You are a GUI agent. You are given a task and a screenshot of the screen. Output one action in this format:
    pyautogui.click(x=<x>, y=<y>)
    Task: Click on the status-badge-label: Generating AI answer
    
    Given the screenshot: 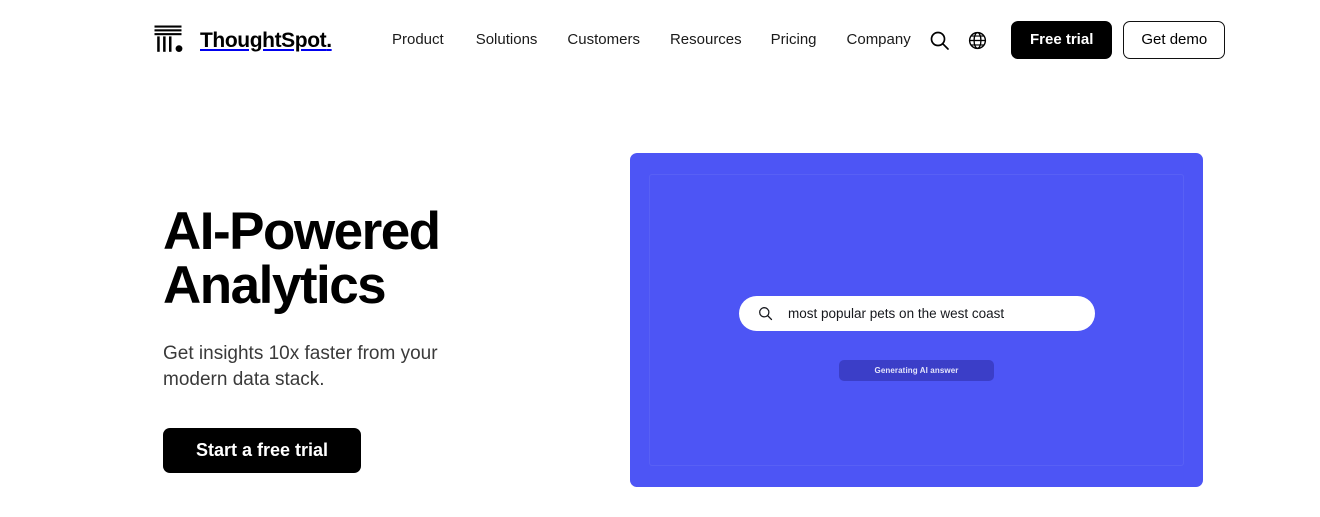 What is the action you would take?
    pyautogui.click(x=916, y=370)
    